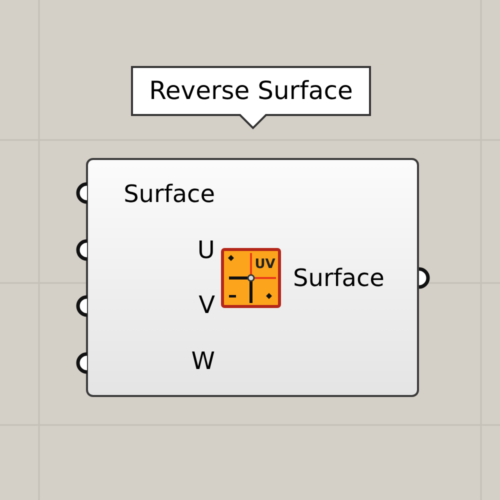  I want to click on output-port-icon, so click(425, 278).